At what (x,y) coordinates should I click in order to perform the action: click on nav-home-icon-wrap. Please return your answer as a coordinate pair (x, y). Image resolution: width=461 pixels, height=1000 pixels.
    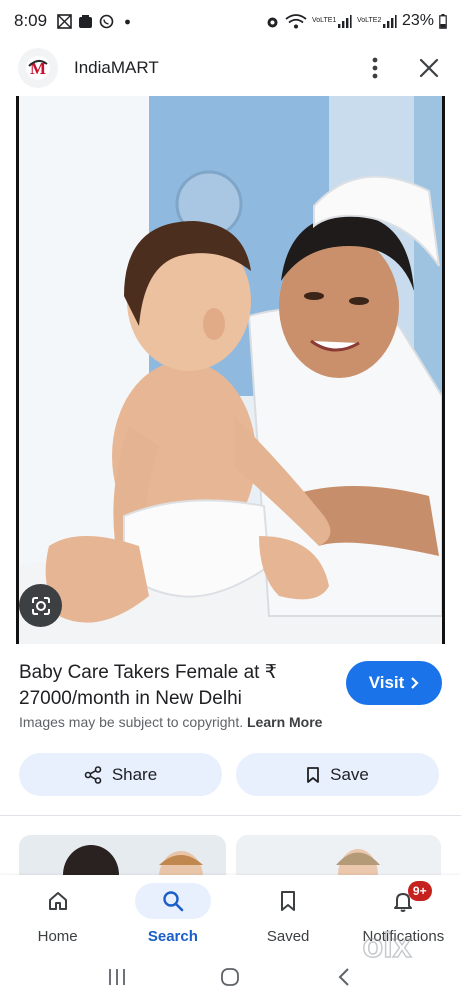
    Looking at the image, I should click on (58, 901).